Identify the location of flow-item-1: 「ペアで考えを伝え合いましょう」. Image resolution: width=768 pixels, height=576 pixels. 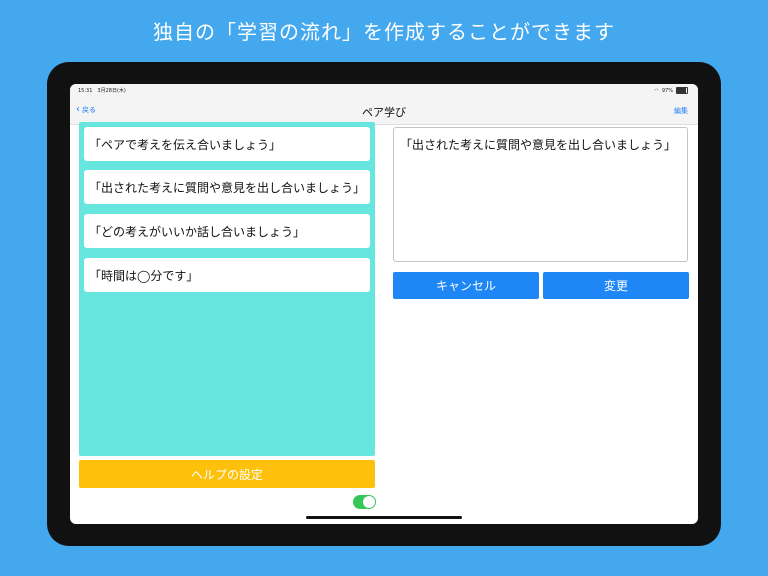
(227, 144).